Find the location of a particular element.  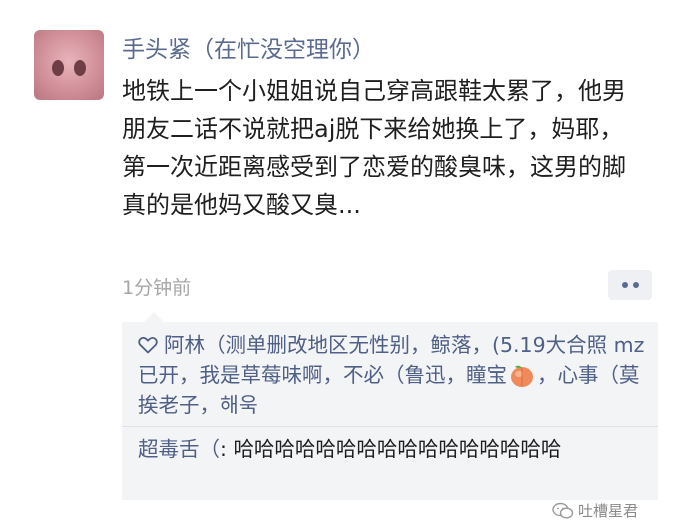

peach-emoji-icon is located at coordinates (522, 376).